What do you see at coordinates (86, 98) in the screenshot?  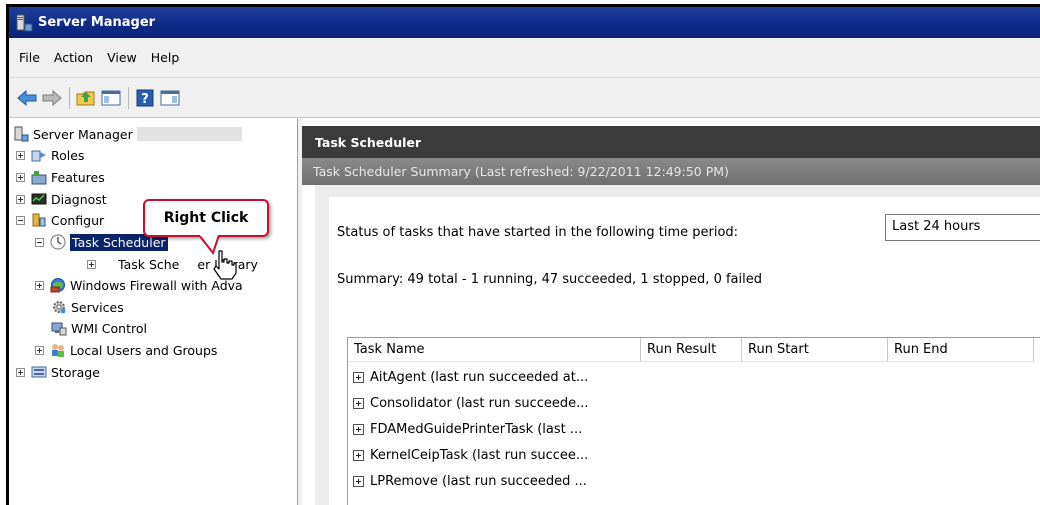 I see `up-folder-icon` at bounding box center [86, 98].